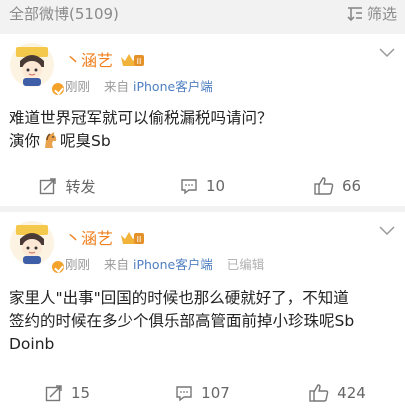 The image size is (405, 417). I want to click on like-button: 424, so click(337, 393).